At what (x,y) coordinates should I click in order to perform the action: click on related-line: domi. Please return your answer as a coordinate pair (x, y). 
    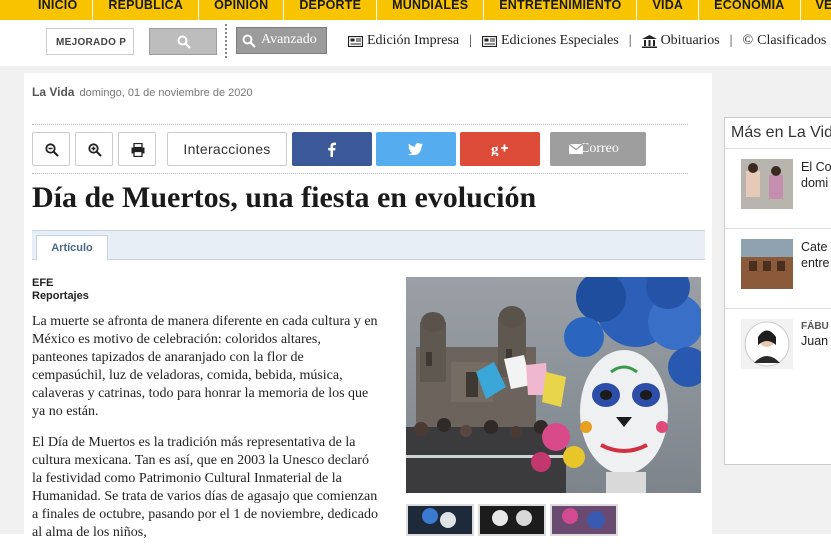
    Looking at the image, I should click on (815, 183).